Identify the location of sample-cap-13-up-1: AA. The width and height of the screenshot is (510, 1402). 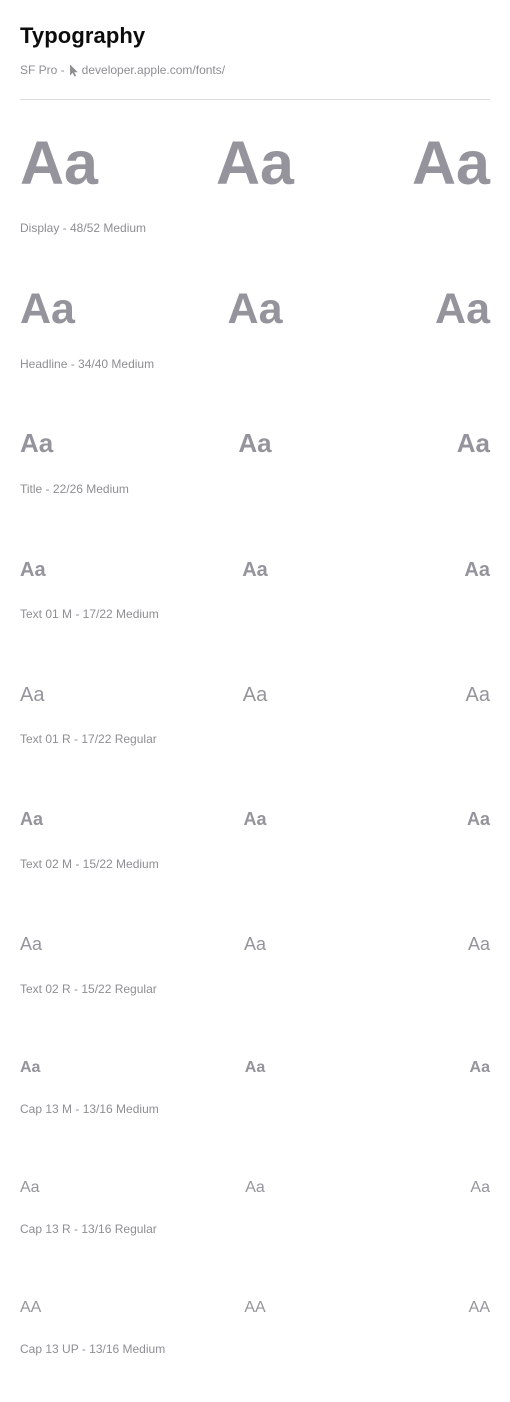
(31, 1307).